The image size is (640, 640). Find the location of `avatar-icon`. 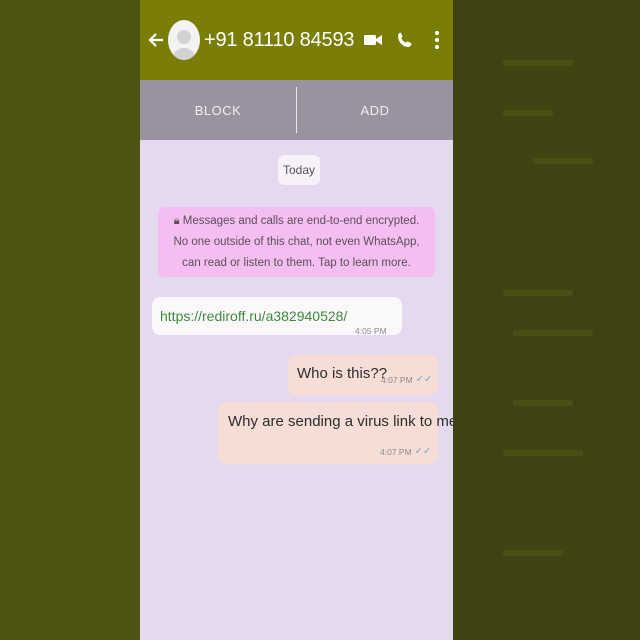

avatar-icon is located at coordinates (184, 40).